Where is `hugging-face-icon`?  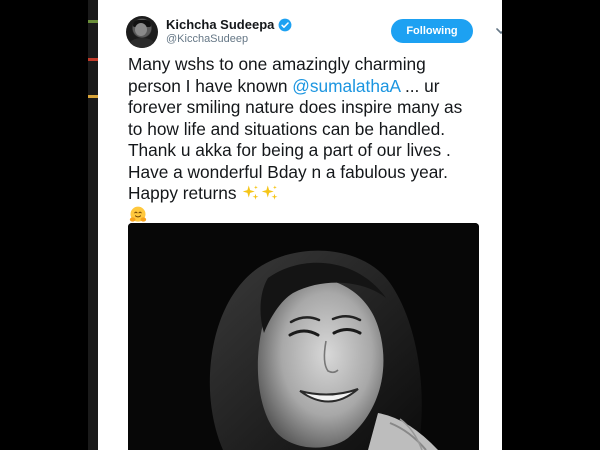
hugging-face-icon is located at coordinates (138, 214).